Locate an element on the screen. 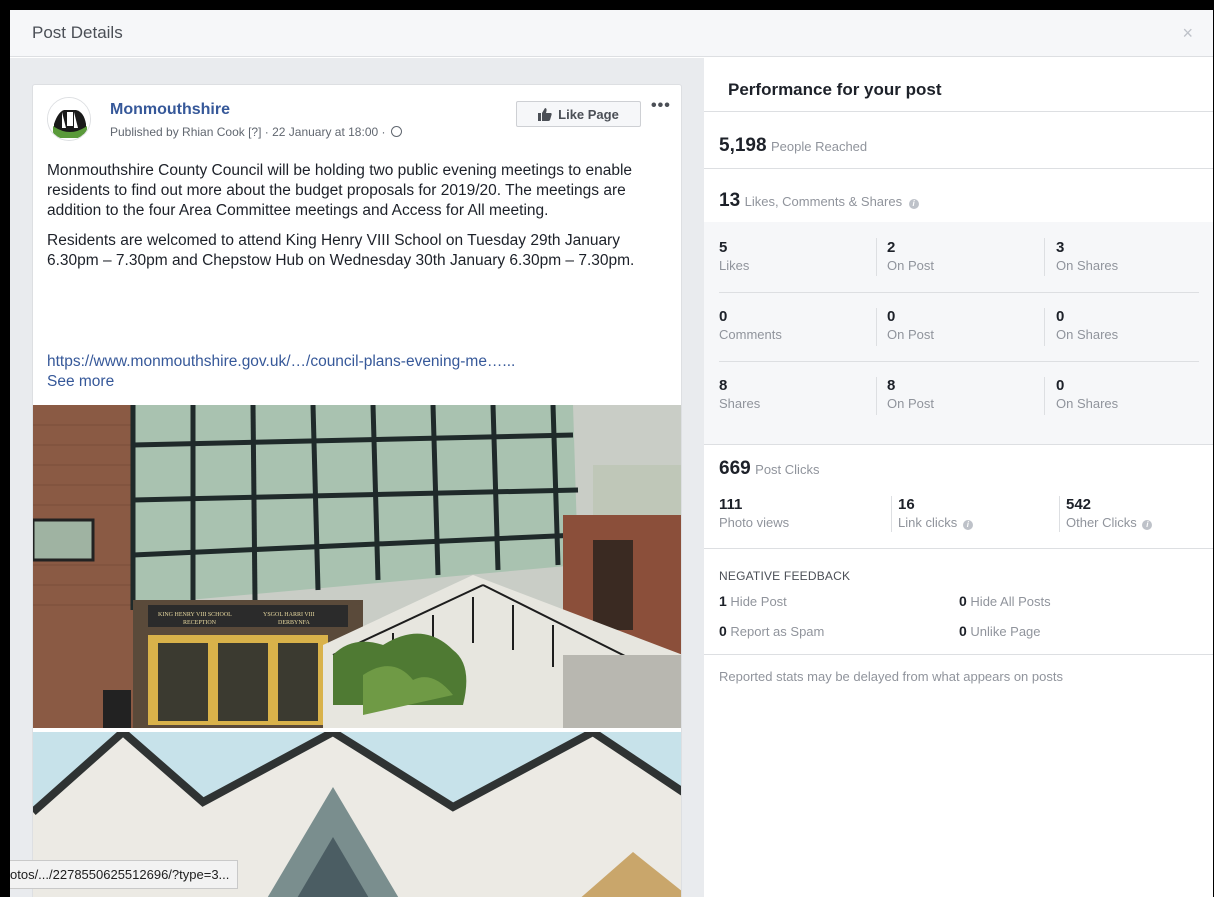 The image size is (1214, 897). unlike-page-stat: 0 Unlike Page is located at coordinates (1000, 631).